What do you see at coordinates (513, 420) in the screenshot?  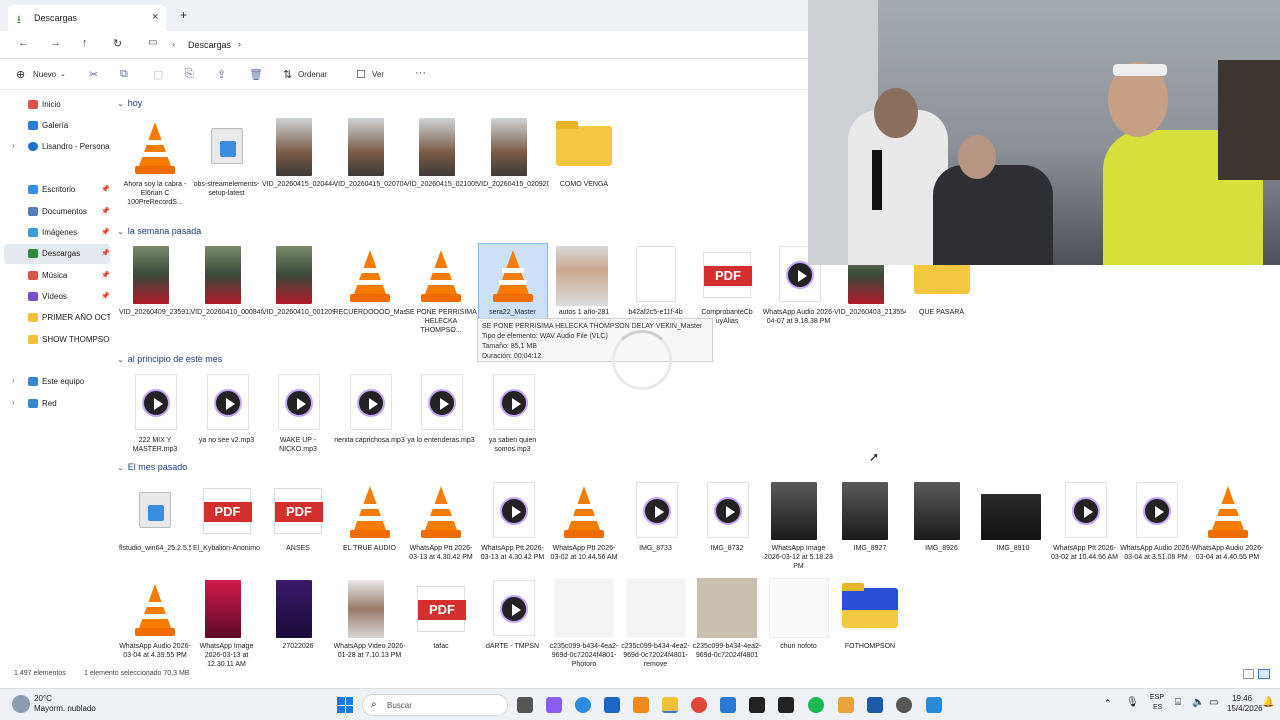 I see `file-item: ya saben quien somos.mp3` at bounding box center [513, 420].